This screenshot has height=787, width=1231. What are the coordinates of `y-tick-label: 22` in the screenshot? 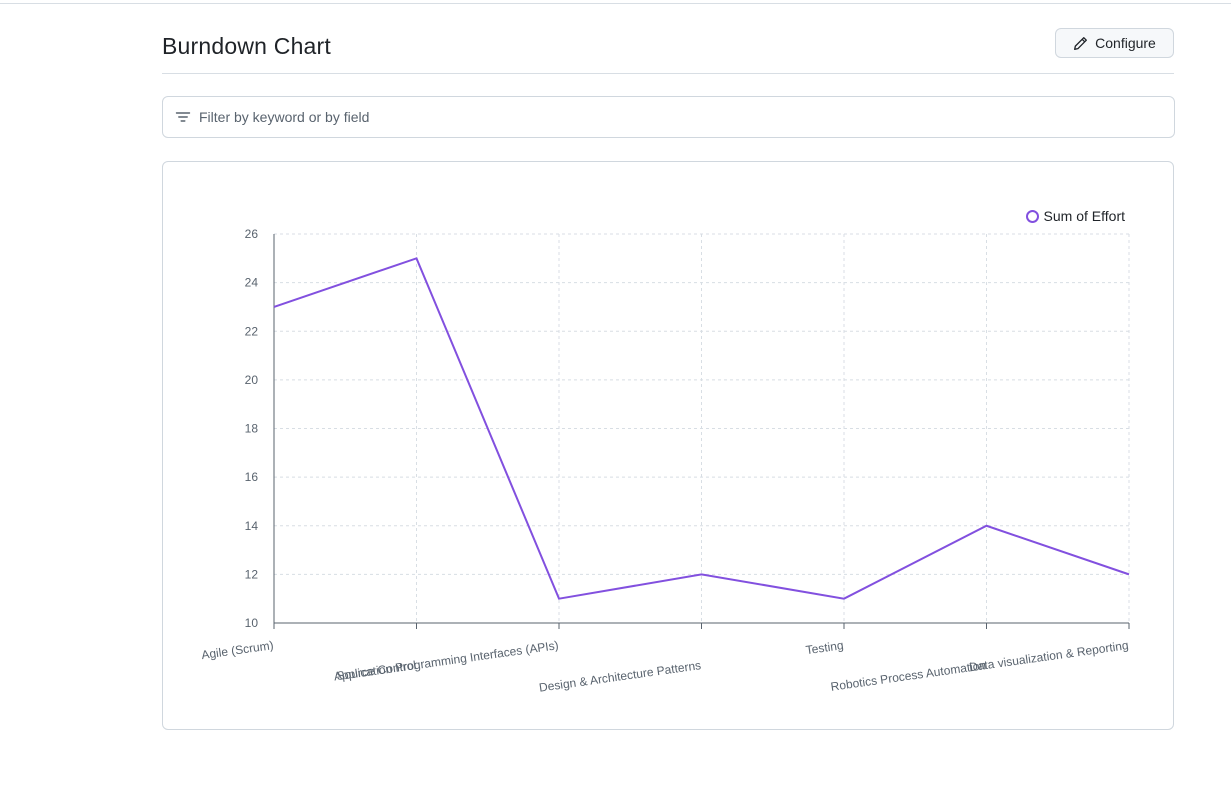 It's located at (252, 331).